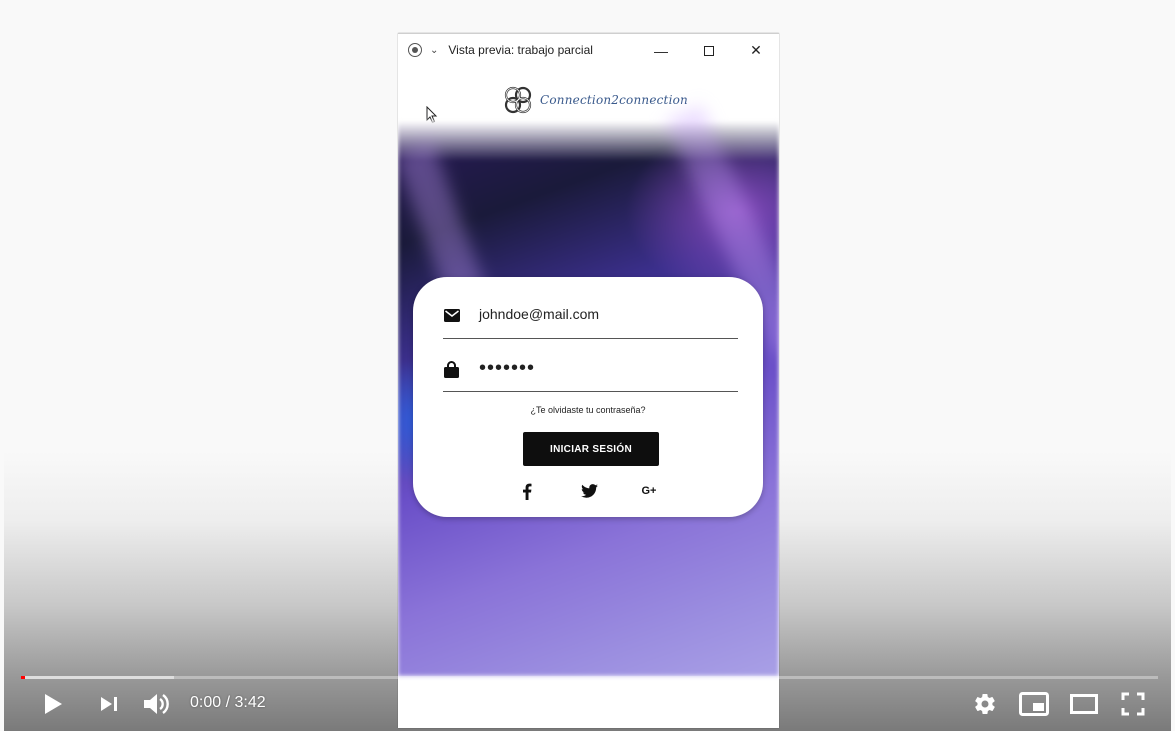  I want to click on fullscreen-icon, so click(1133, 704).